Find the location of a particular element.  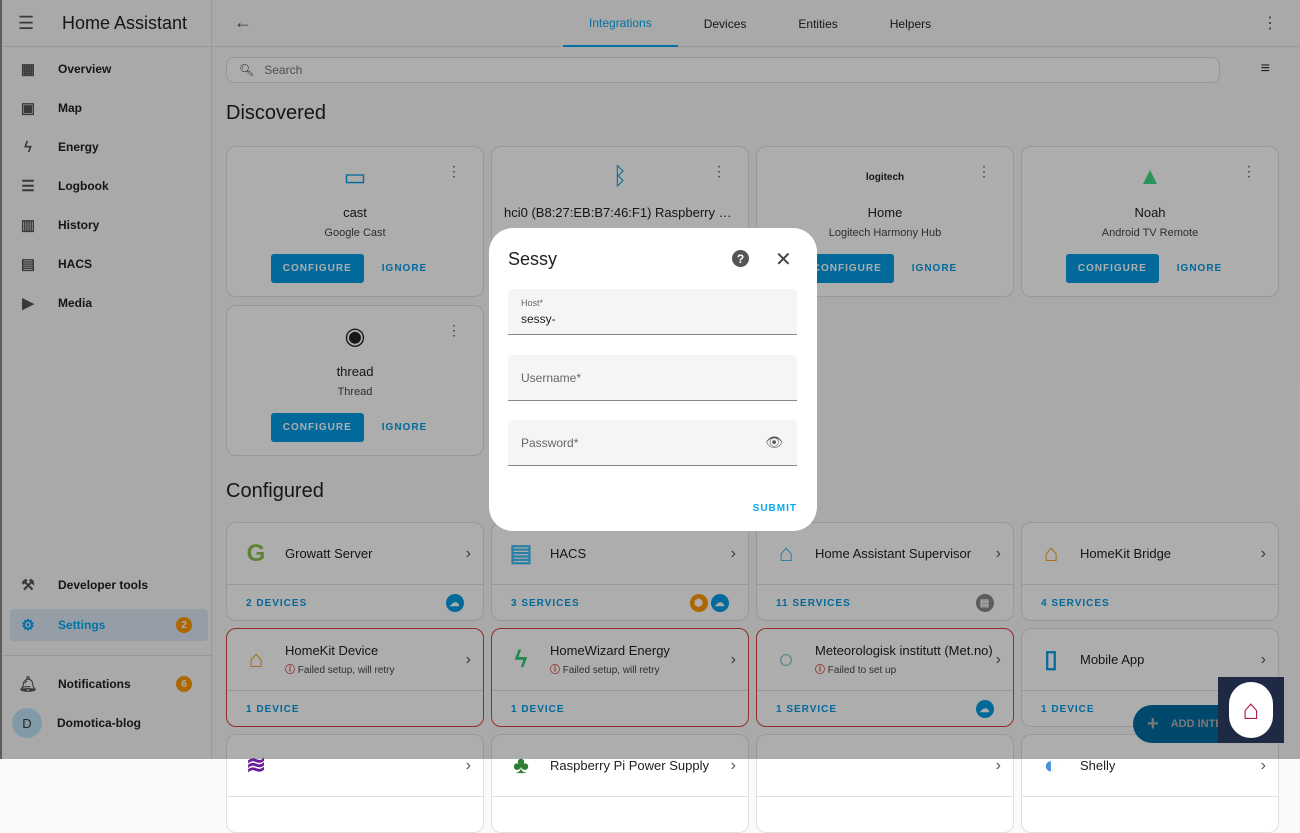

submit-button: SUBMIT is located at coordinates (775, 508).